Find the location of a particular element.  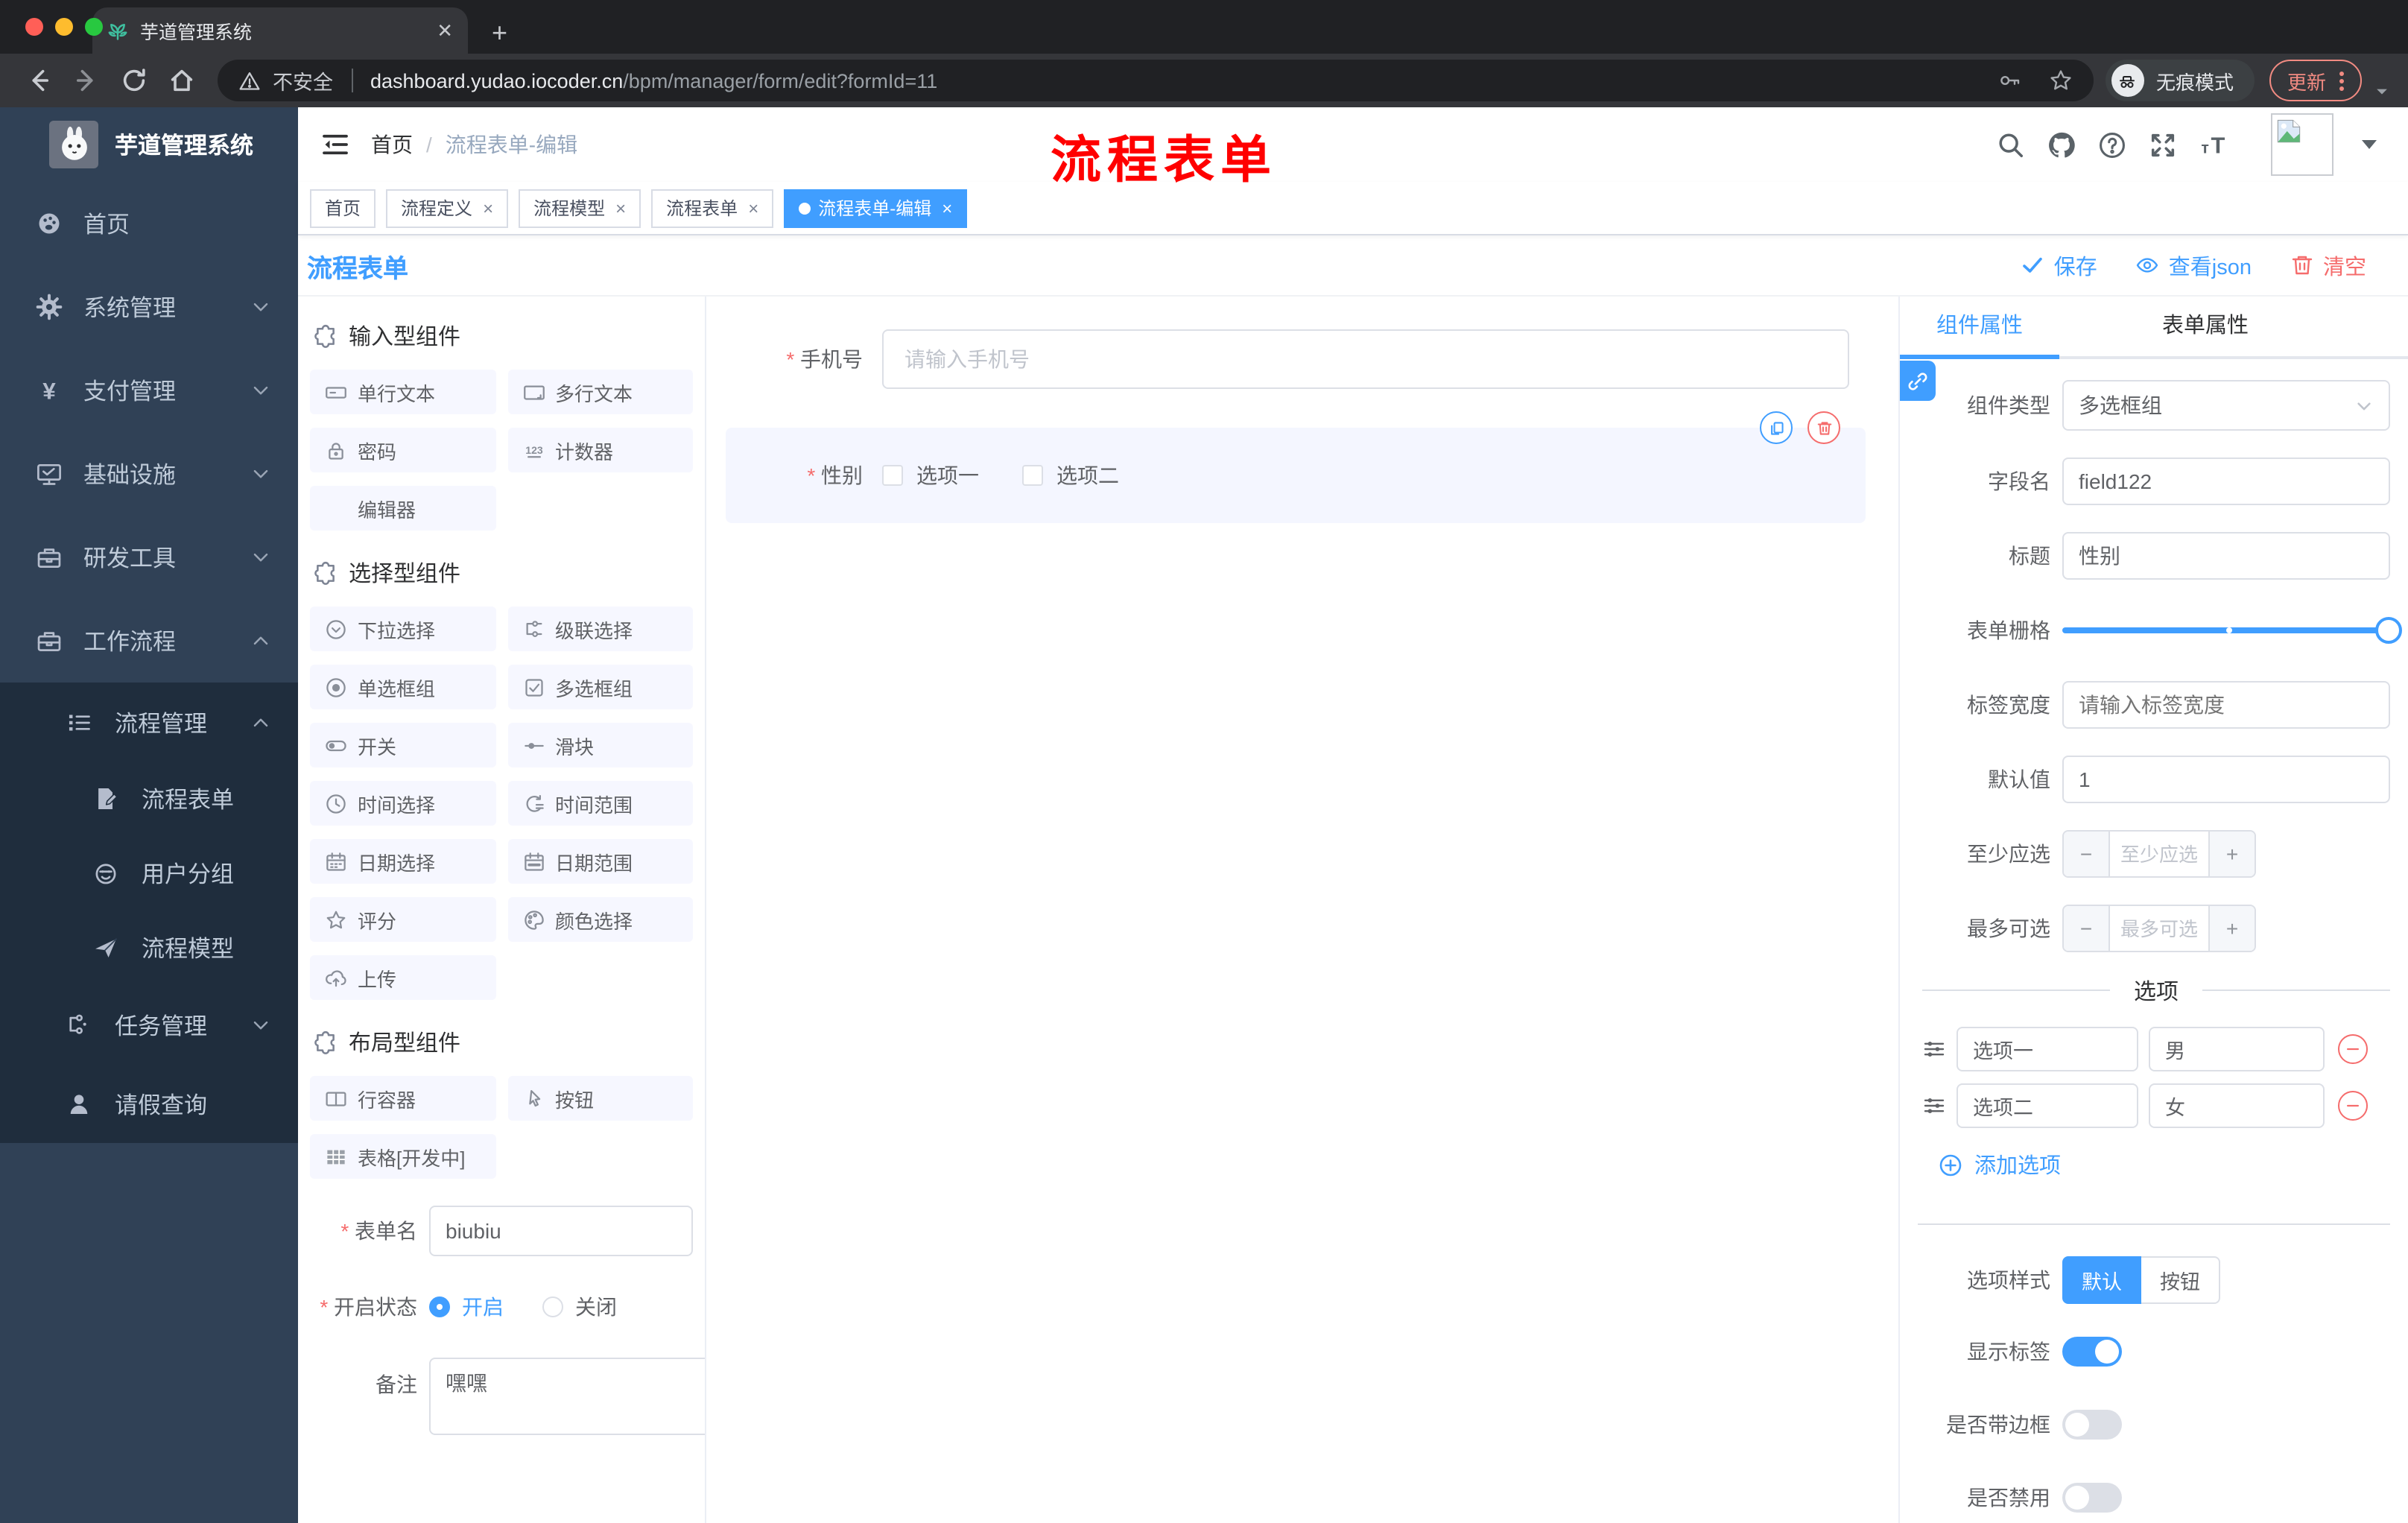

add-option-button: 添加选项 is located at coordinates (2164, 1164).